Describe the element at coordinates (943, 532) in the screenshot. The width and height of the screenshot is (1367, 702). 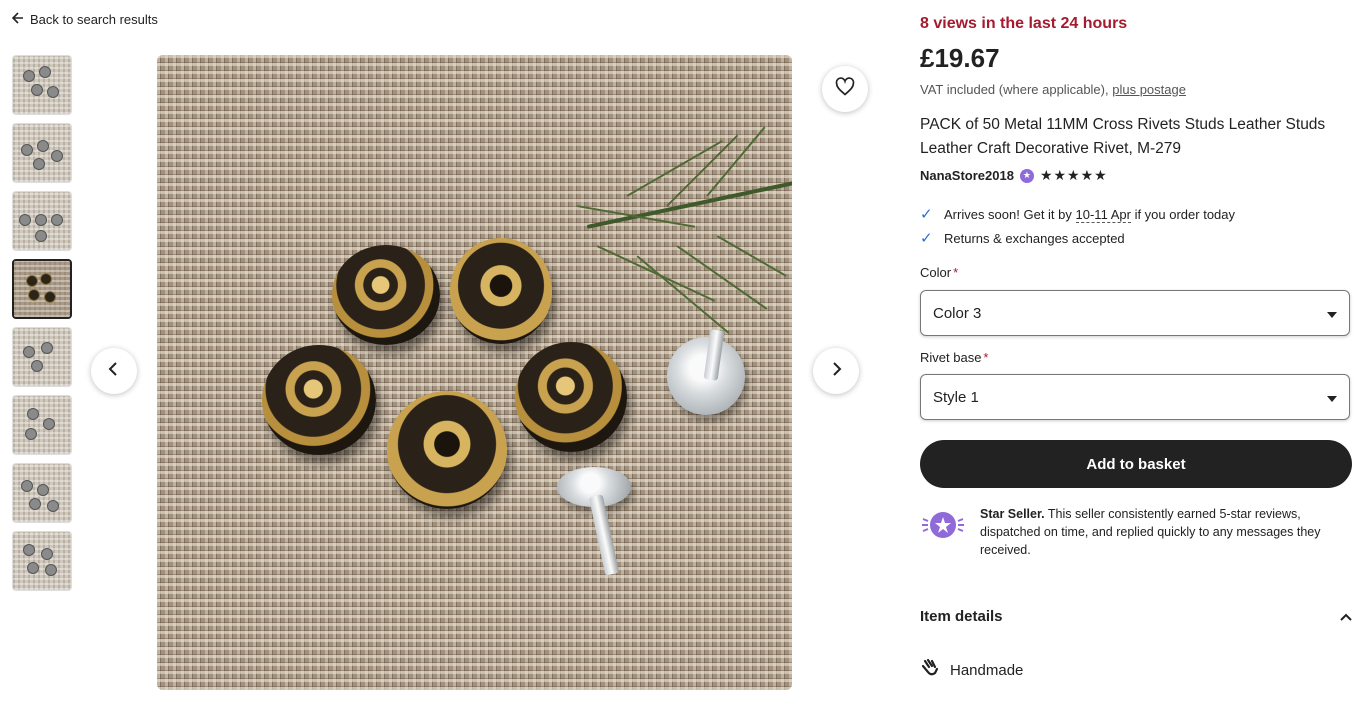
I see `star-seller-icon` at that location.